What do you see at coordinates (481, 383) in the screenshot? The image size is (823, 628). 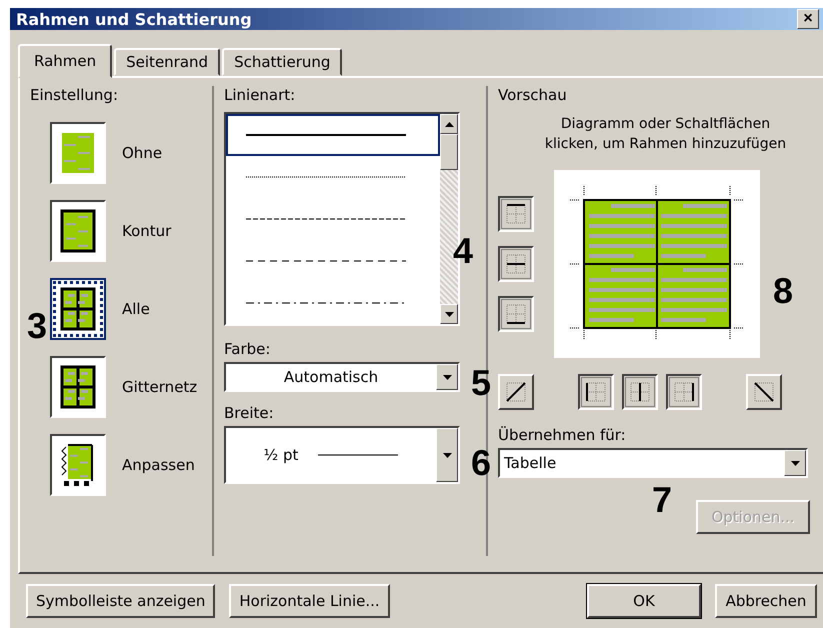 I see `callout-number: 5` at bounding box center [481, 383].